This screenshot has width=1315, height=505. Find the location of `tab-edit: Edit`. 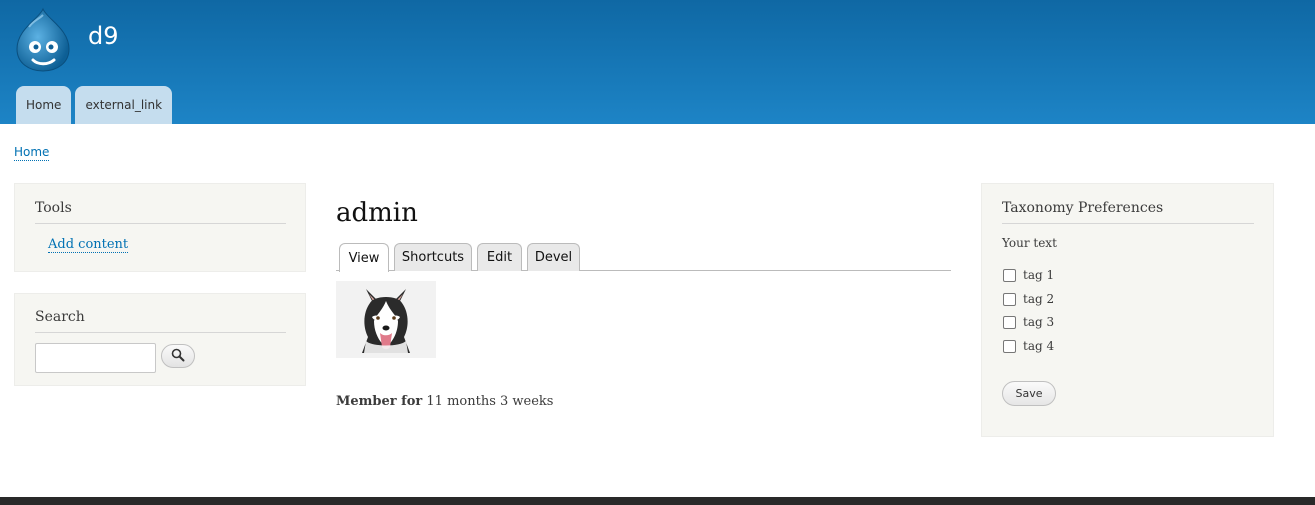

tab-edit: Edit is located at coordinates (499, 257).